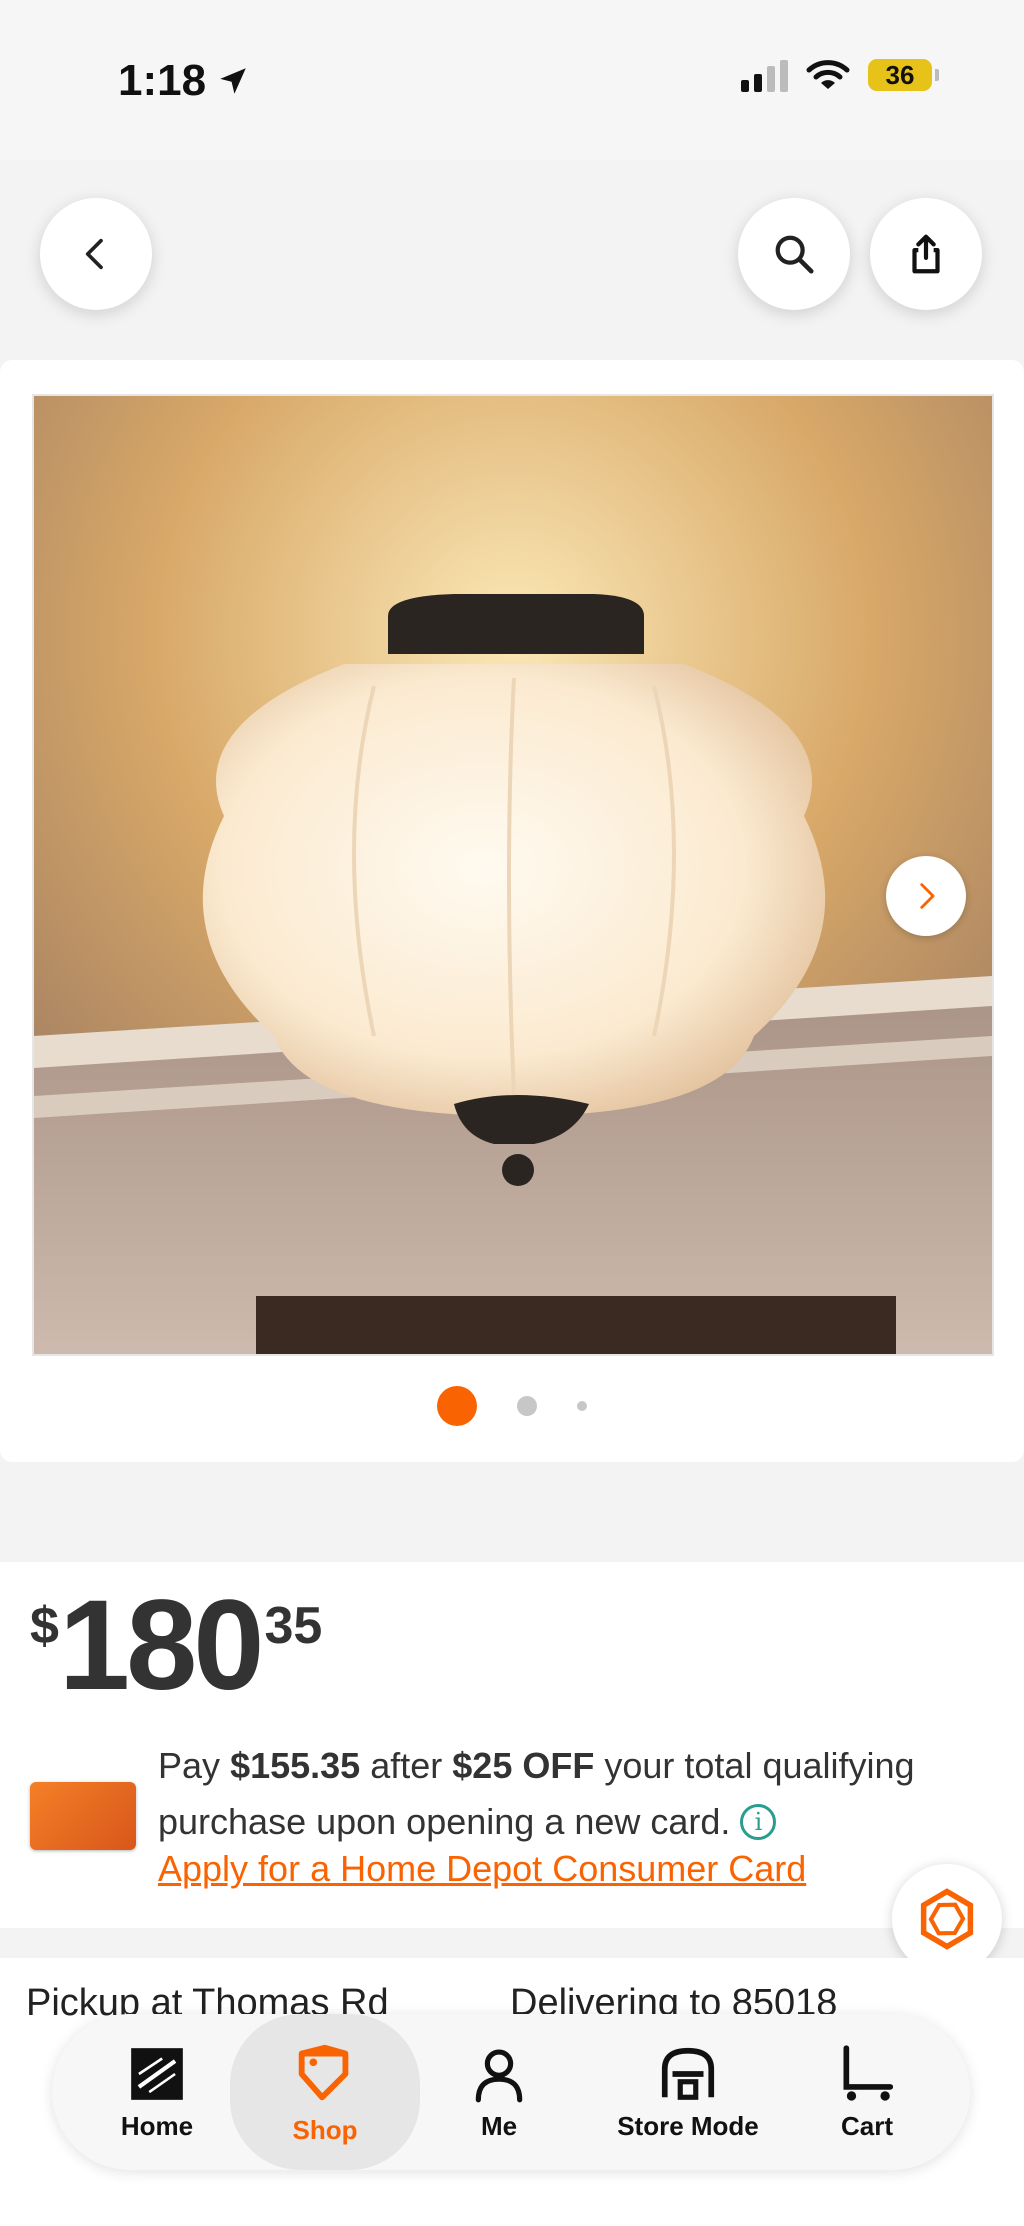 The image size is (1024, 2226). I want to click on tab-store-mode-label: Store Mode, so click(688, 2125).